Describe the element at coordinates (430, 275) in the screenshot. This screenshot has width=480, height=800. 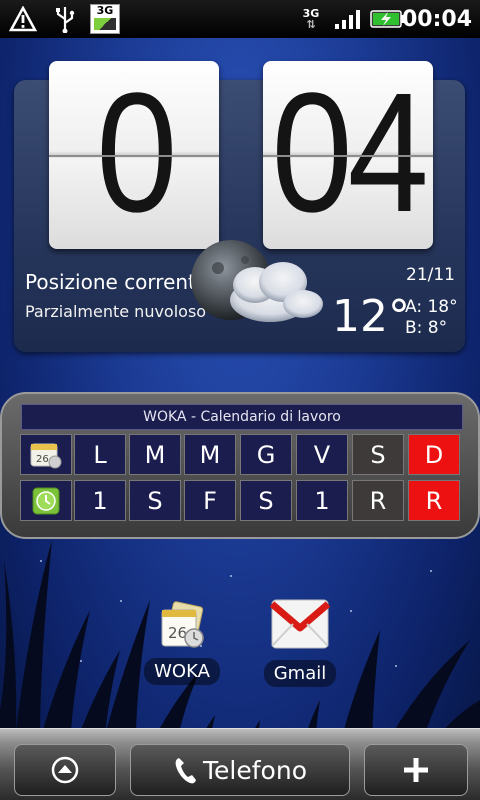
I see `weather-date: 21/11` at that location.